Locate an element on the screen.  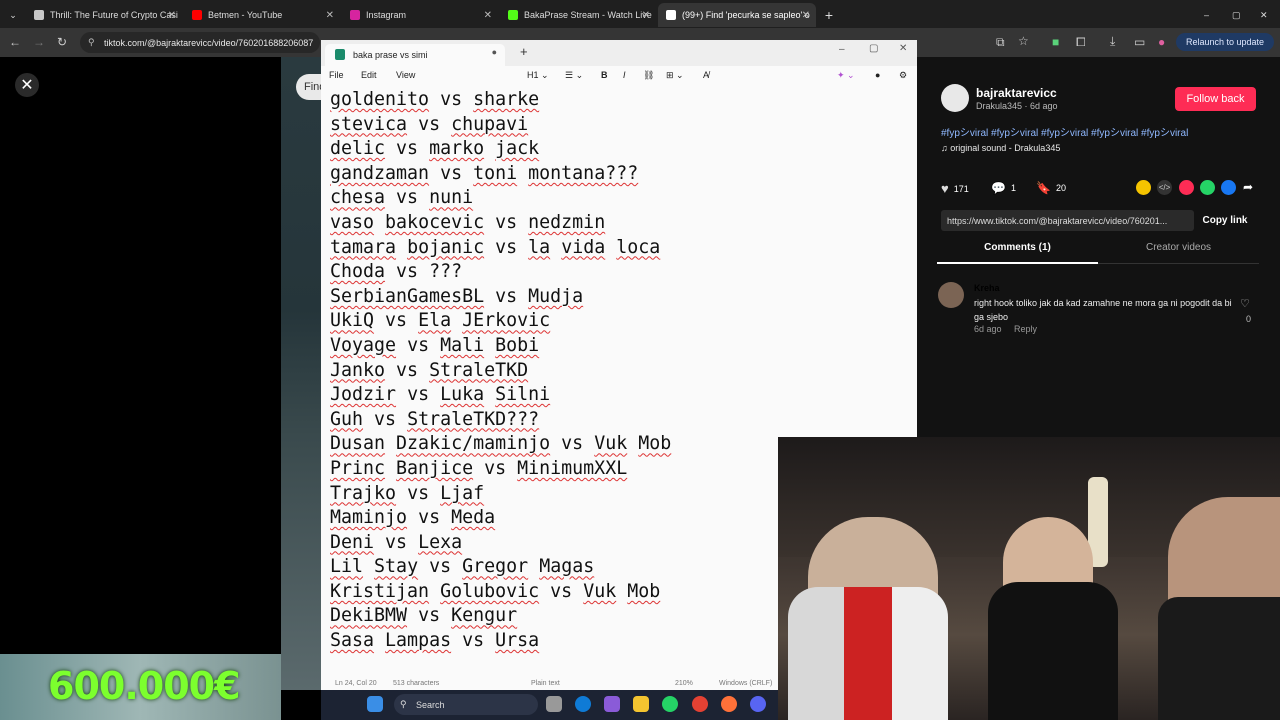
share-arrow-icon: ➦ is located at coordinates (1250, 187).